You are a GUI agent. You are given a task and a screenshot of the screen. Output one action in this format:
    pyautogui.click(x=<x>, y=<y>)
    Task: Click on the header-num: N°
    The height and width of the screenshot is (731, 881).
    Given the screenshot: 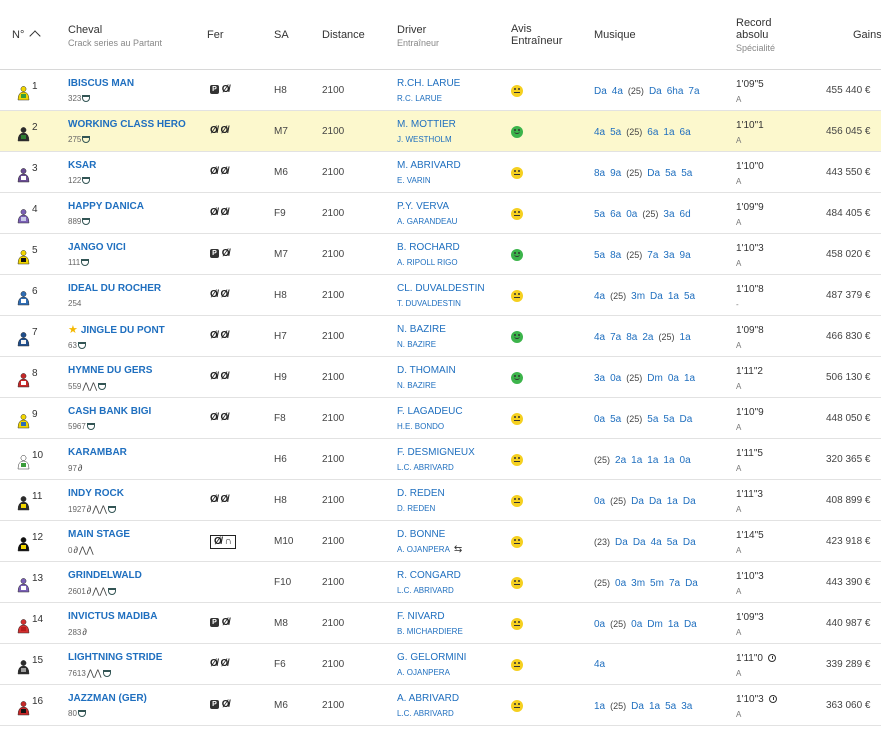 What is the action you would take?
    pyautogui.click(x=27, y=35)
    